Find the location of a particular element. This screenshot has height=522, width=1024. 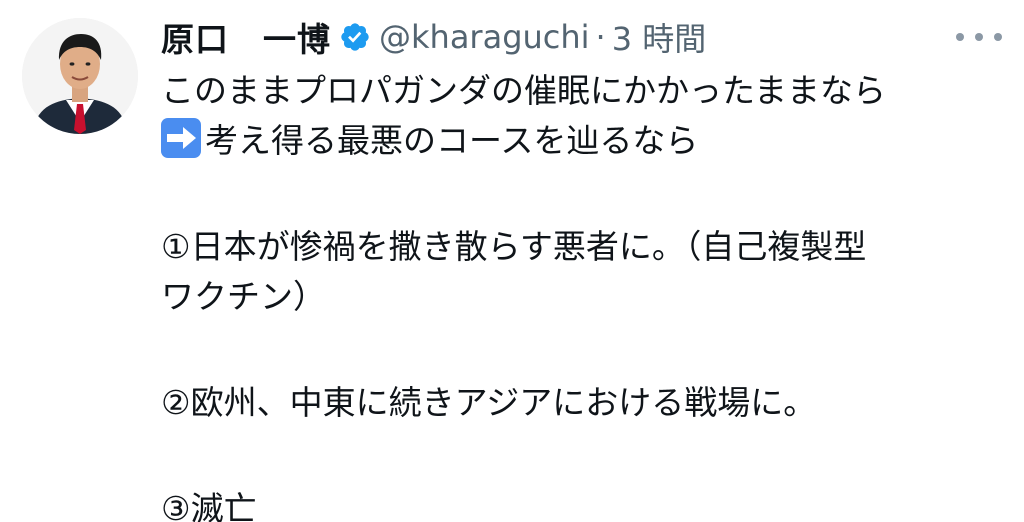

avatar is located at coordinates (80, 76).